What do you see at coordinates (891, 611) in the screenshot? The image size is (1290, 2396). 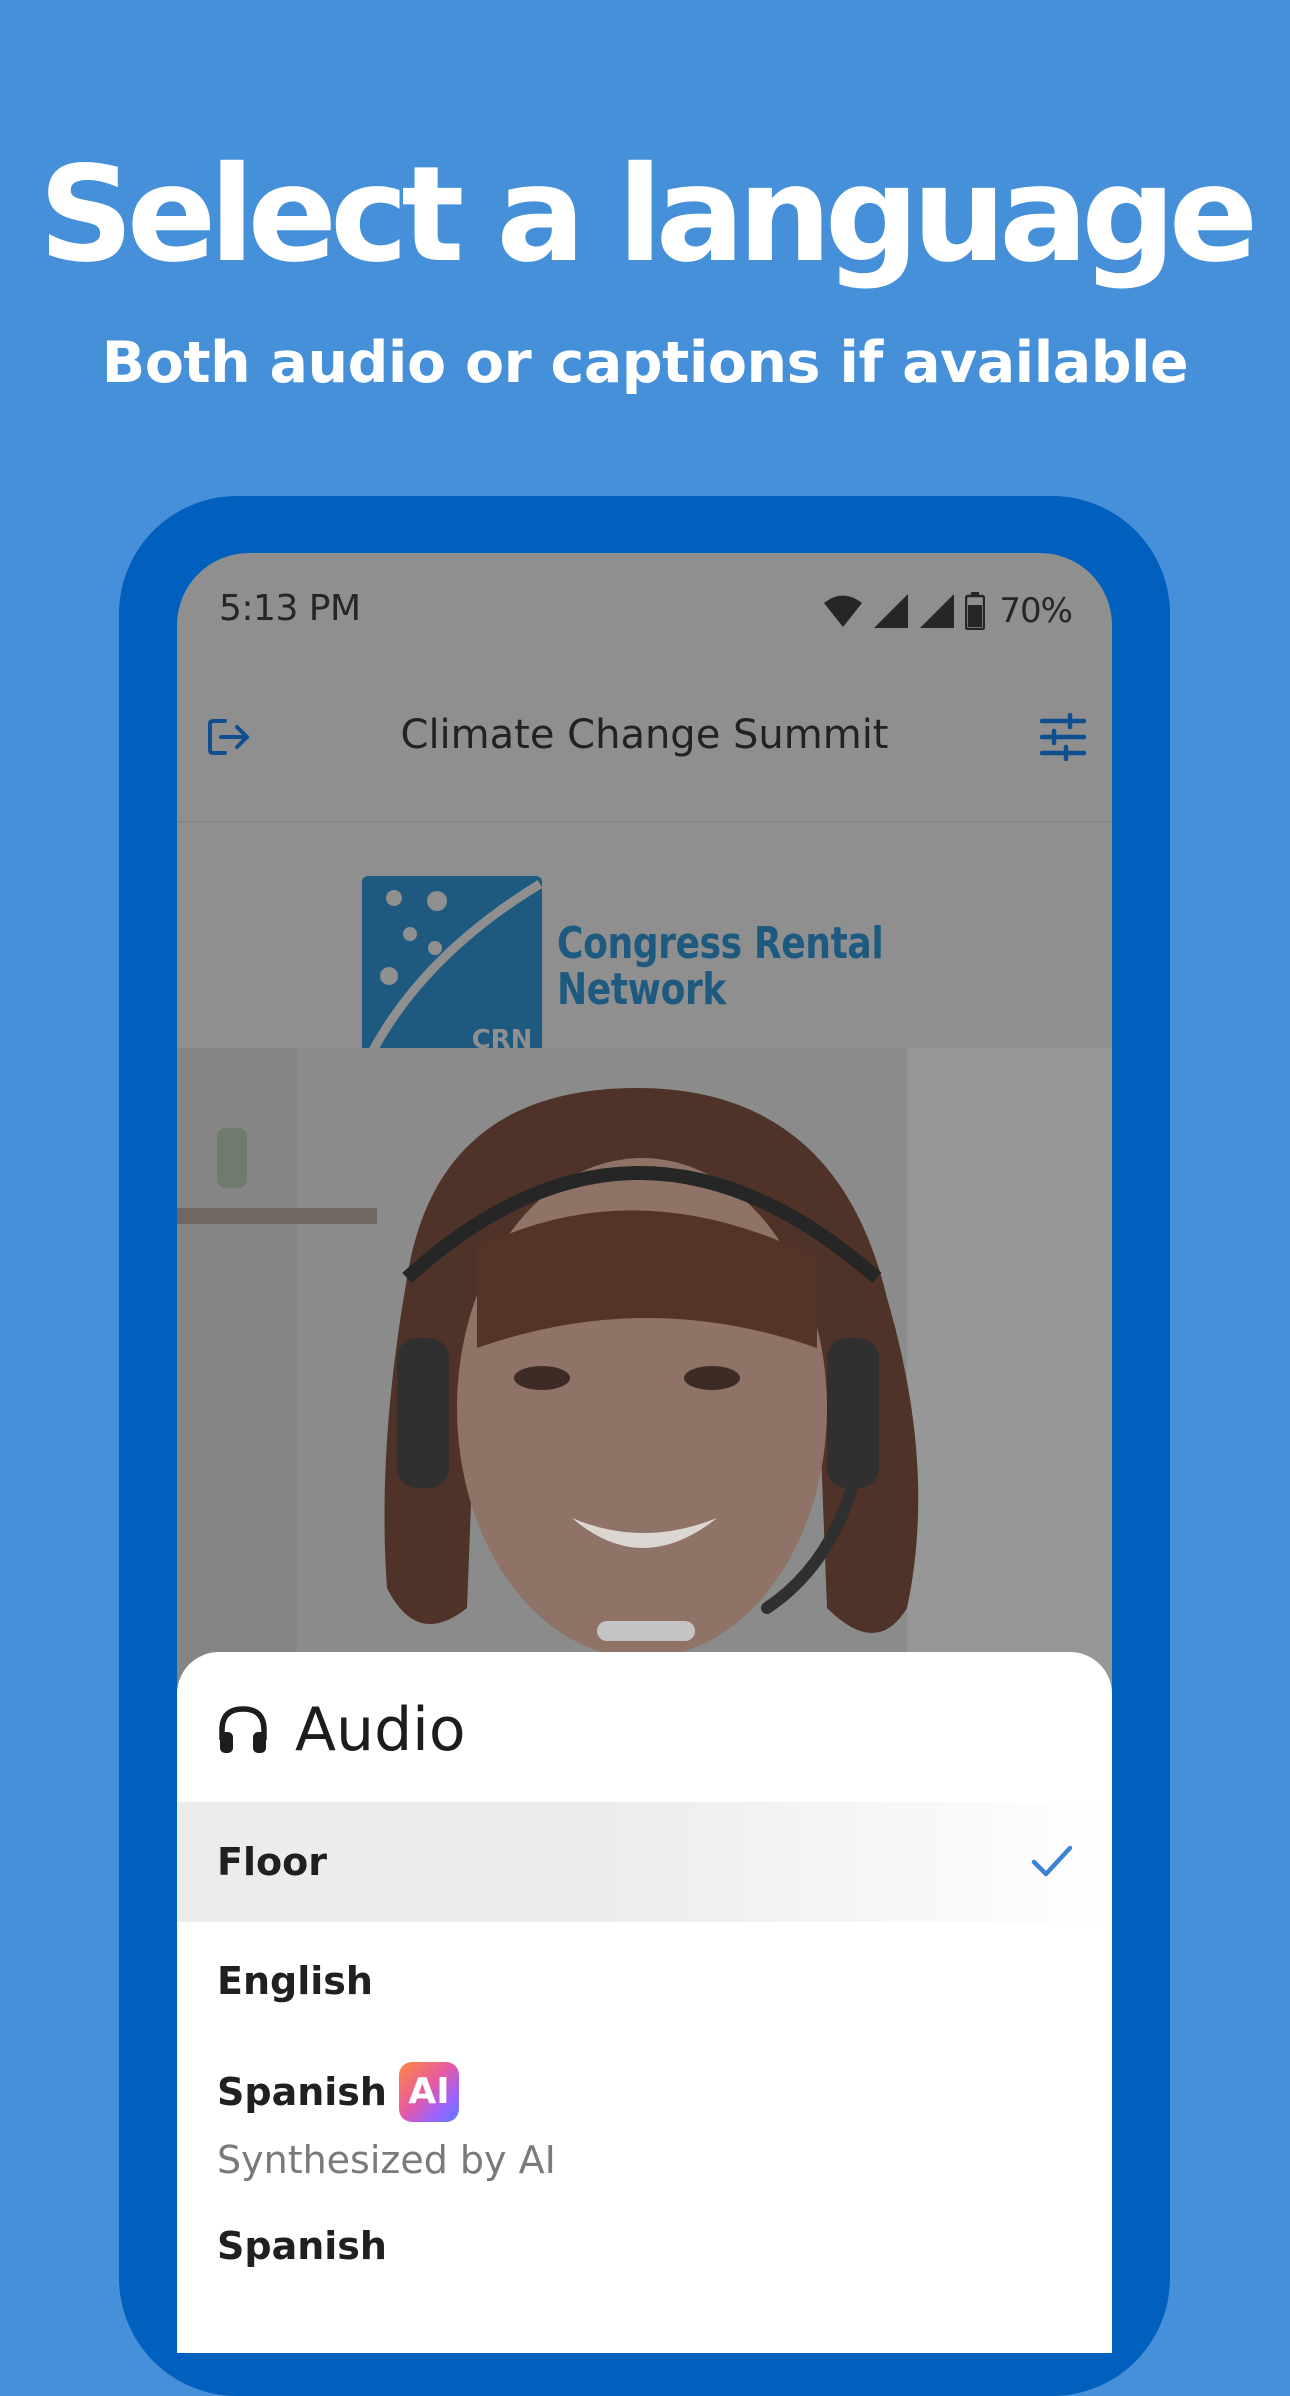 I see `cellular-signal-icon` at bounding box center [891, 611].